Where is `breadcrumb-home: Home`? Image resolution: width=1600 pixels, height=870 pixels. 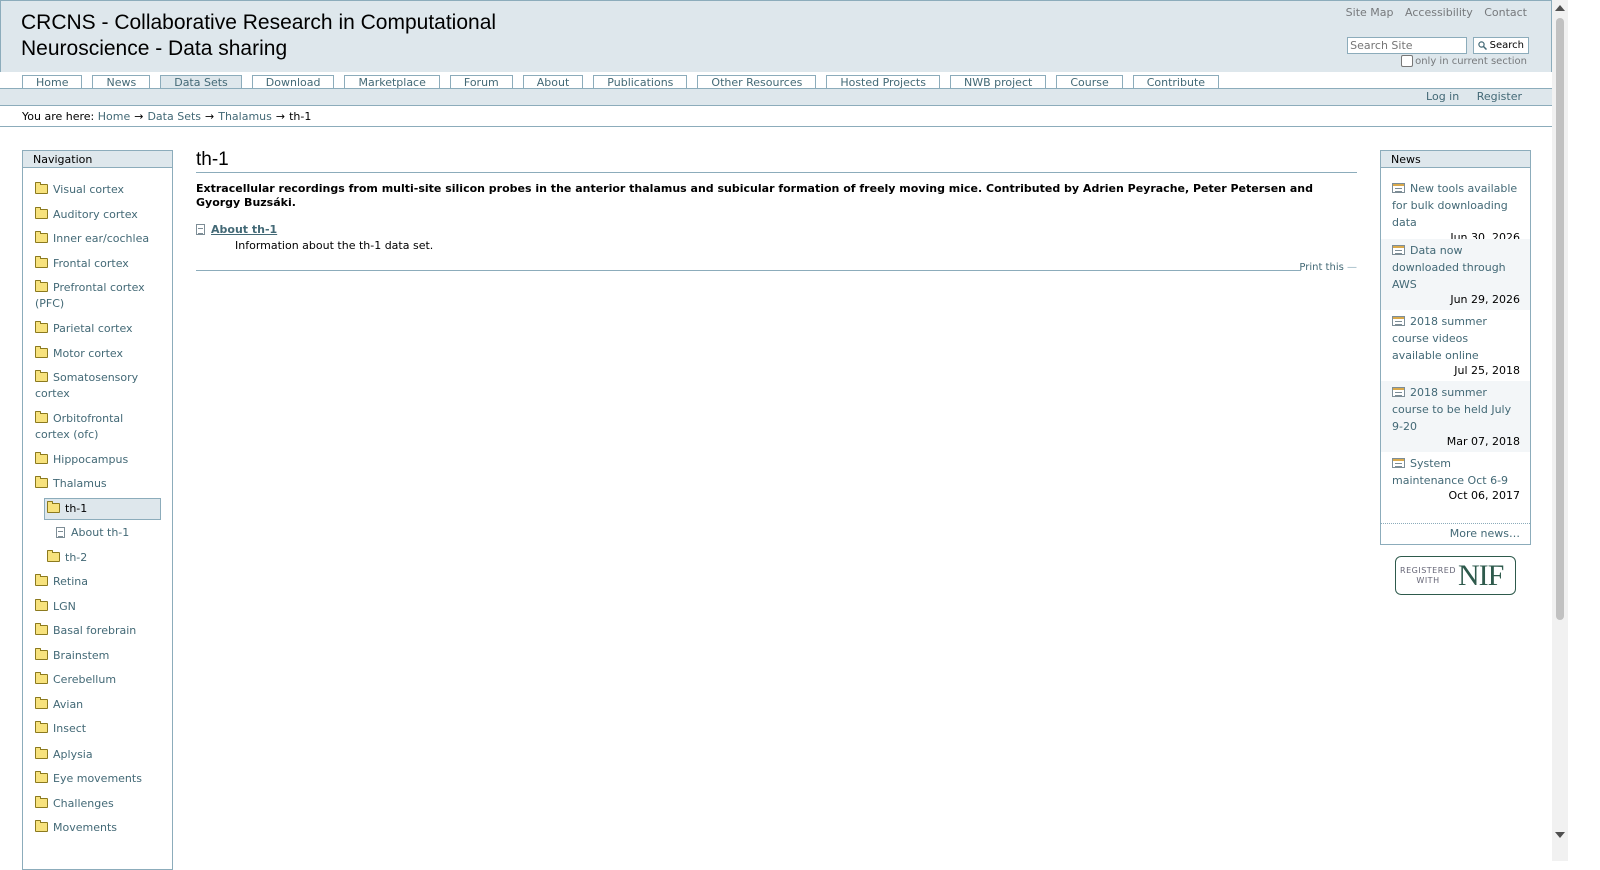 breadcrumb-home: Home is located at coordinates (114, 116).